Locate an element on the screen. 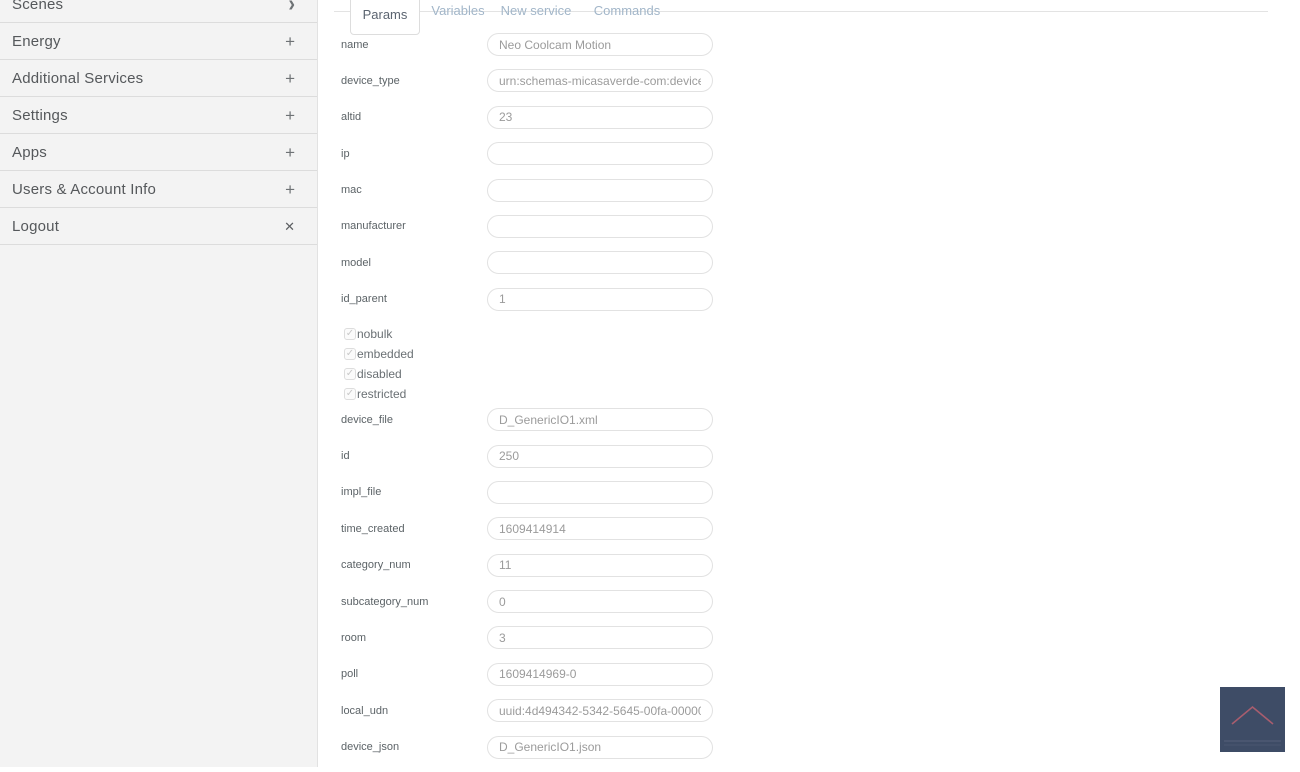  field-label-model: model is located at coordinates (356, 262).